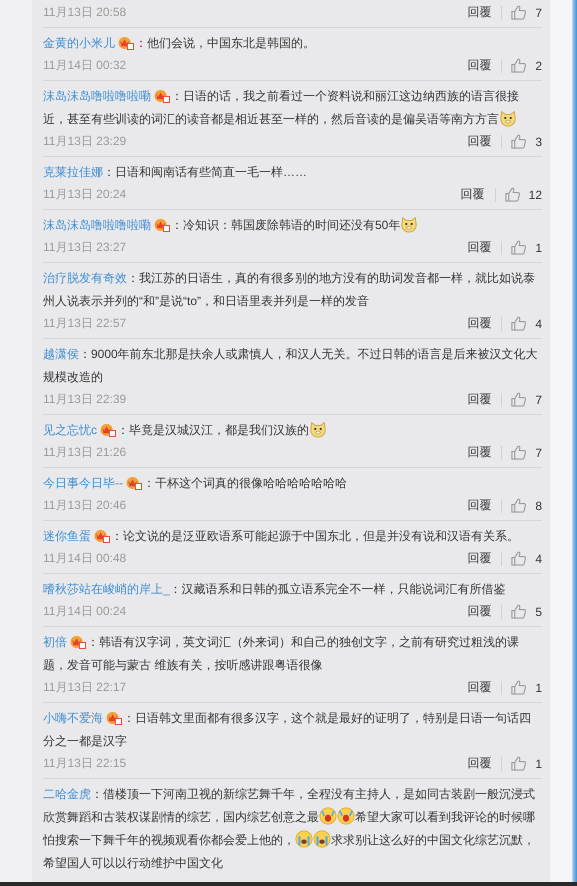  I want to click on comment-text: 嗜秋莎站在峻峭的岸上_：汉藏语系和日韩的孤立语系完全不一样，只能说词汇有所借鉴, so click(275, 589).